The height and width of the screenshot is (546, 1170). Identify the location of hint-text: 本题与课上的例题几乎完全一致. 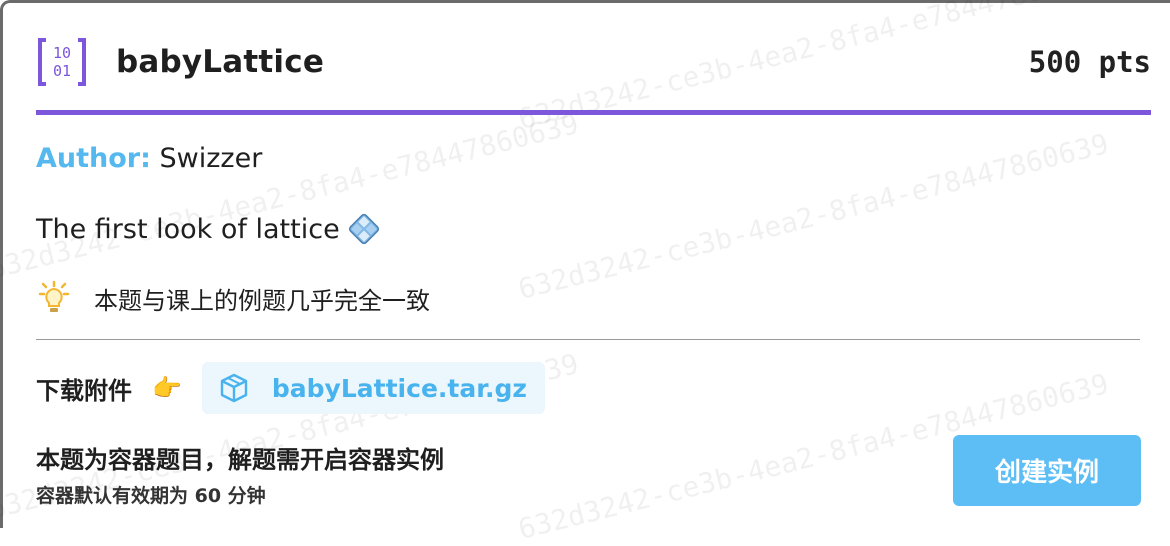
(262, 300).